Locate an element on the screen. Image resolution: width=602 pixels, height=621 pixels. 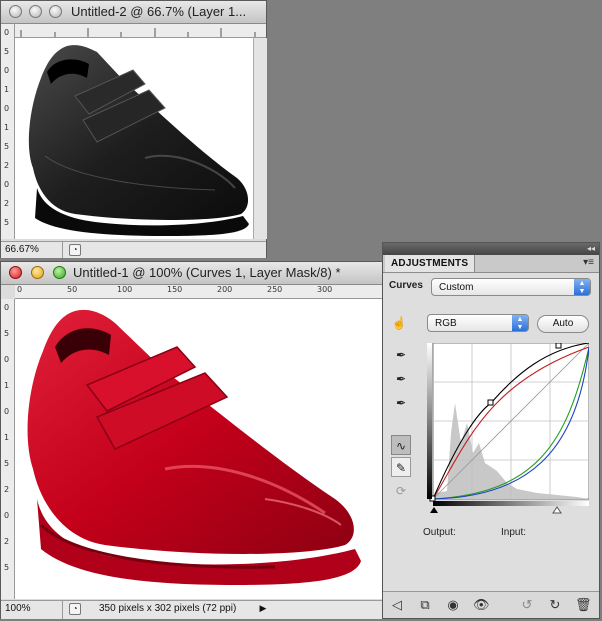
ruler-label: 50 is located at coordinates (72, 289).